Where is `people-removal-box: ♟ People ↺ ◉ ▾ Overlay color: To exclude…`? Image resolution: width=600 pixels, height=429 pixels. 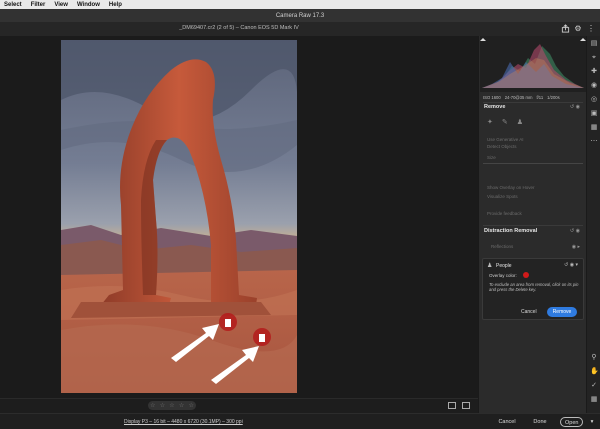 people-removal-box: ♟ People ↺ ◉ ▾ Overlay color: To exclude… is located at coordinates (533, 289).